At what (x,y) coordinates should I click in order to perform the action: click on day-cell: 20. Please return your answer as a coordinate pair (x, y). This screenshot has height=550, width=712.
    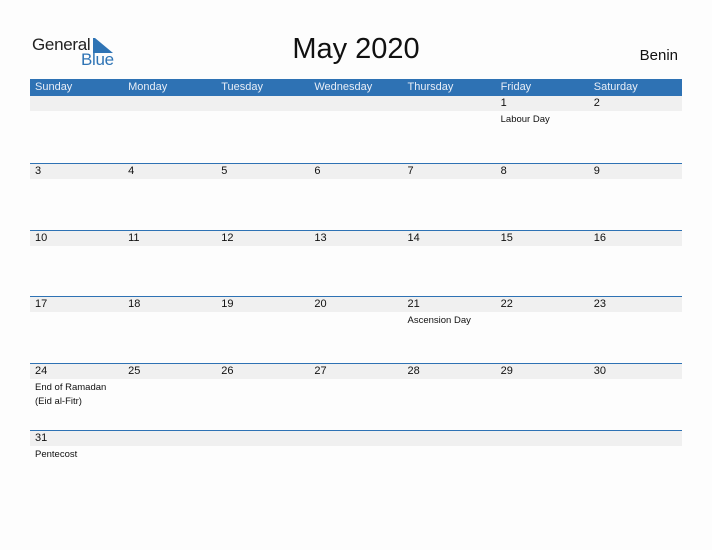
    Looking at the image, I should click on (355, 312).